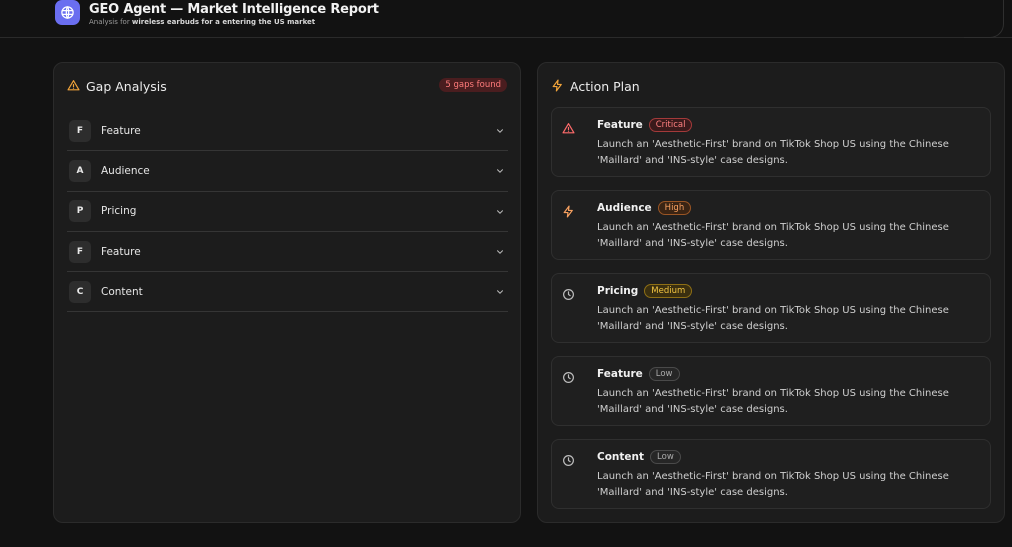 This screenshot has height=547, width=1012. Describe the element at coordinates (984, 19) in the screenshot. I see `header-divider-curve` at that location.